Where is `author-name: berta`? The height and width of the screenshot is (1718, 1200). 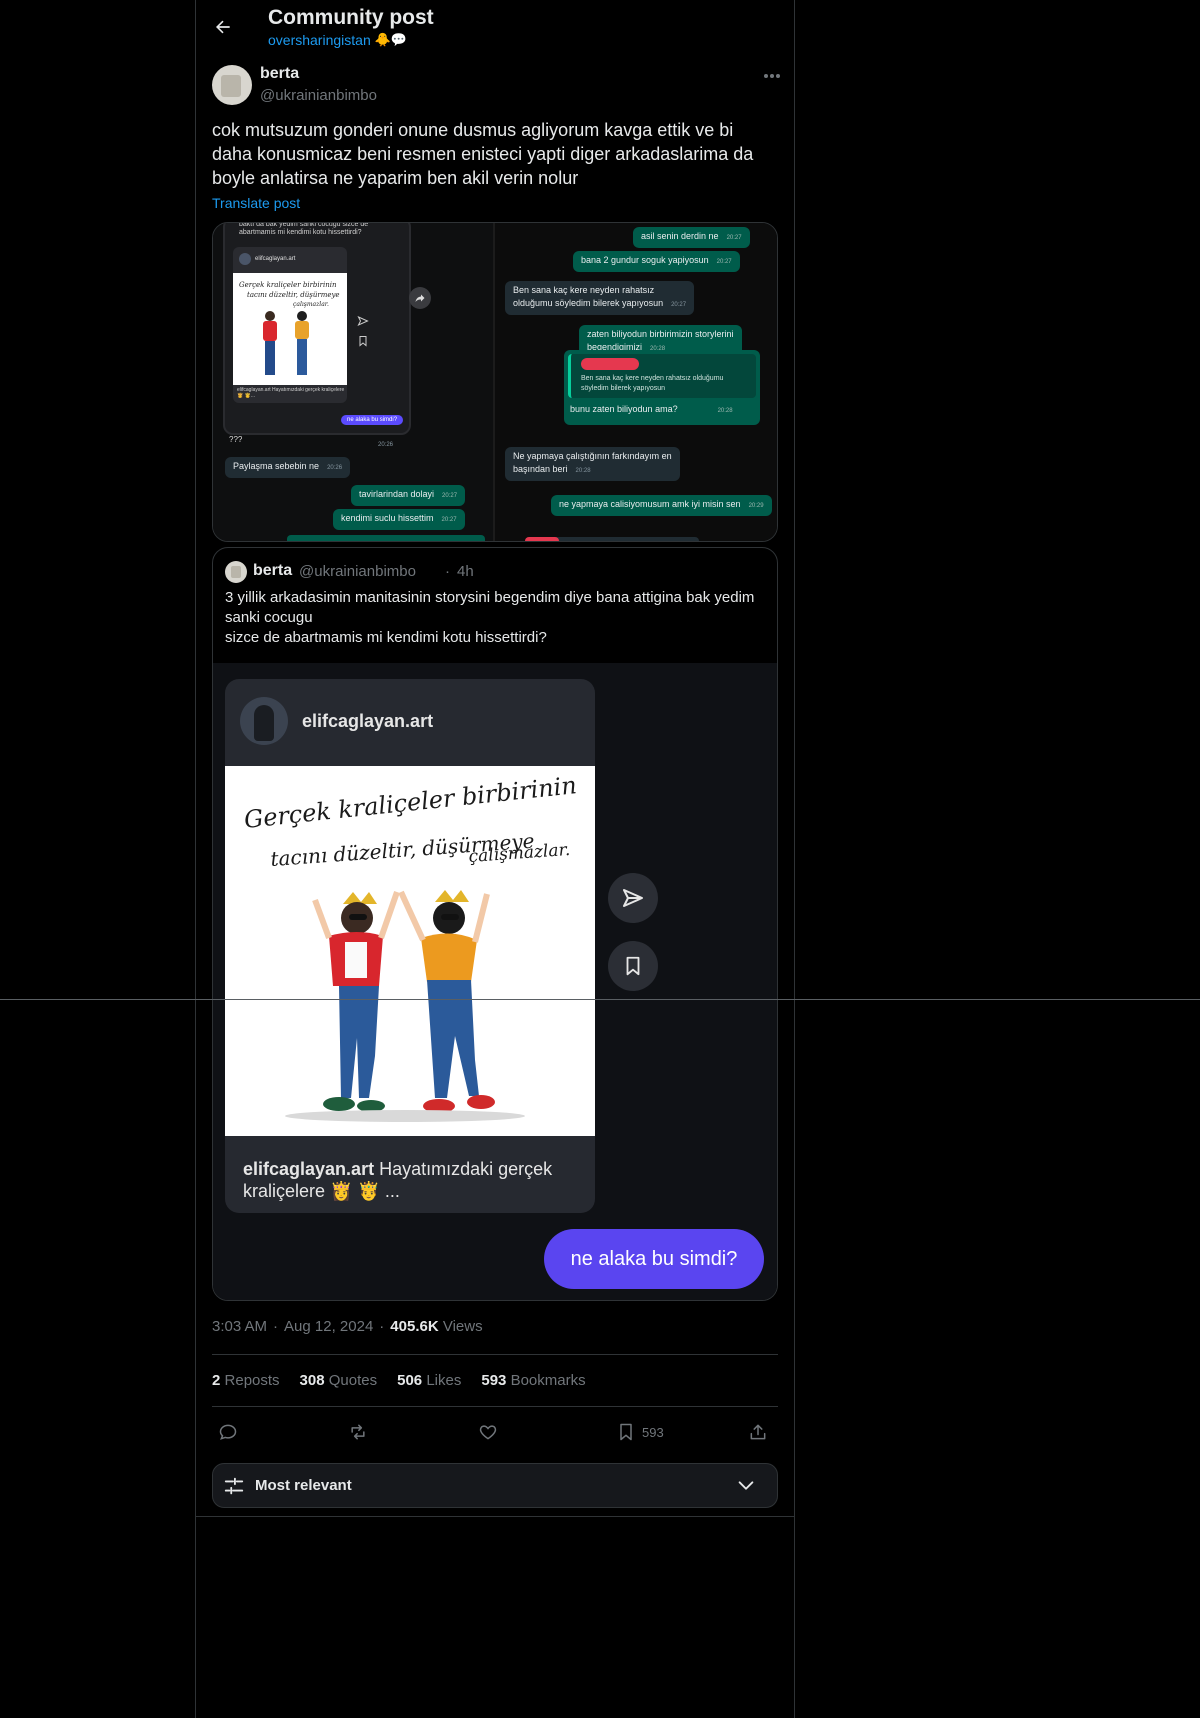 author-name: berta is located at coordinates (279, 74).